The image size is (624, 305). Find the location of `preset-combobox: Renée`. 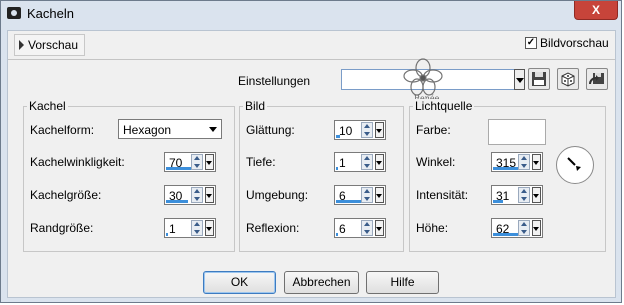

preset-combobox: Renée is located at coordinates (432, 80).